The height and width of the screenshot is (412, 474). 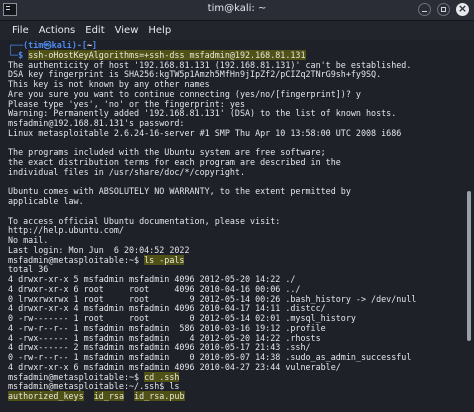 I want to click on ls-command: ls -pals, so click(x=164, y=259).